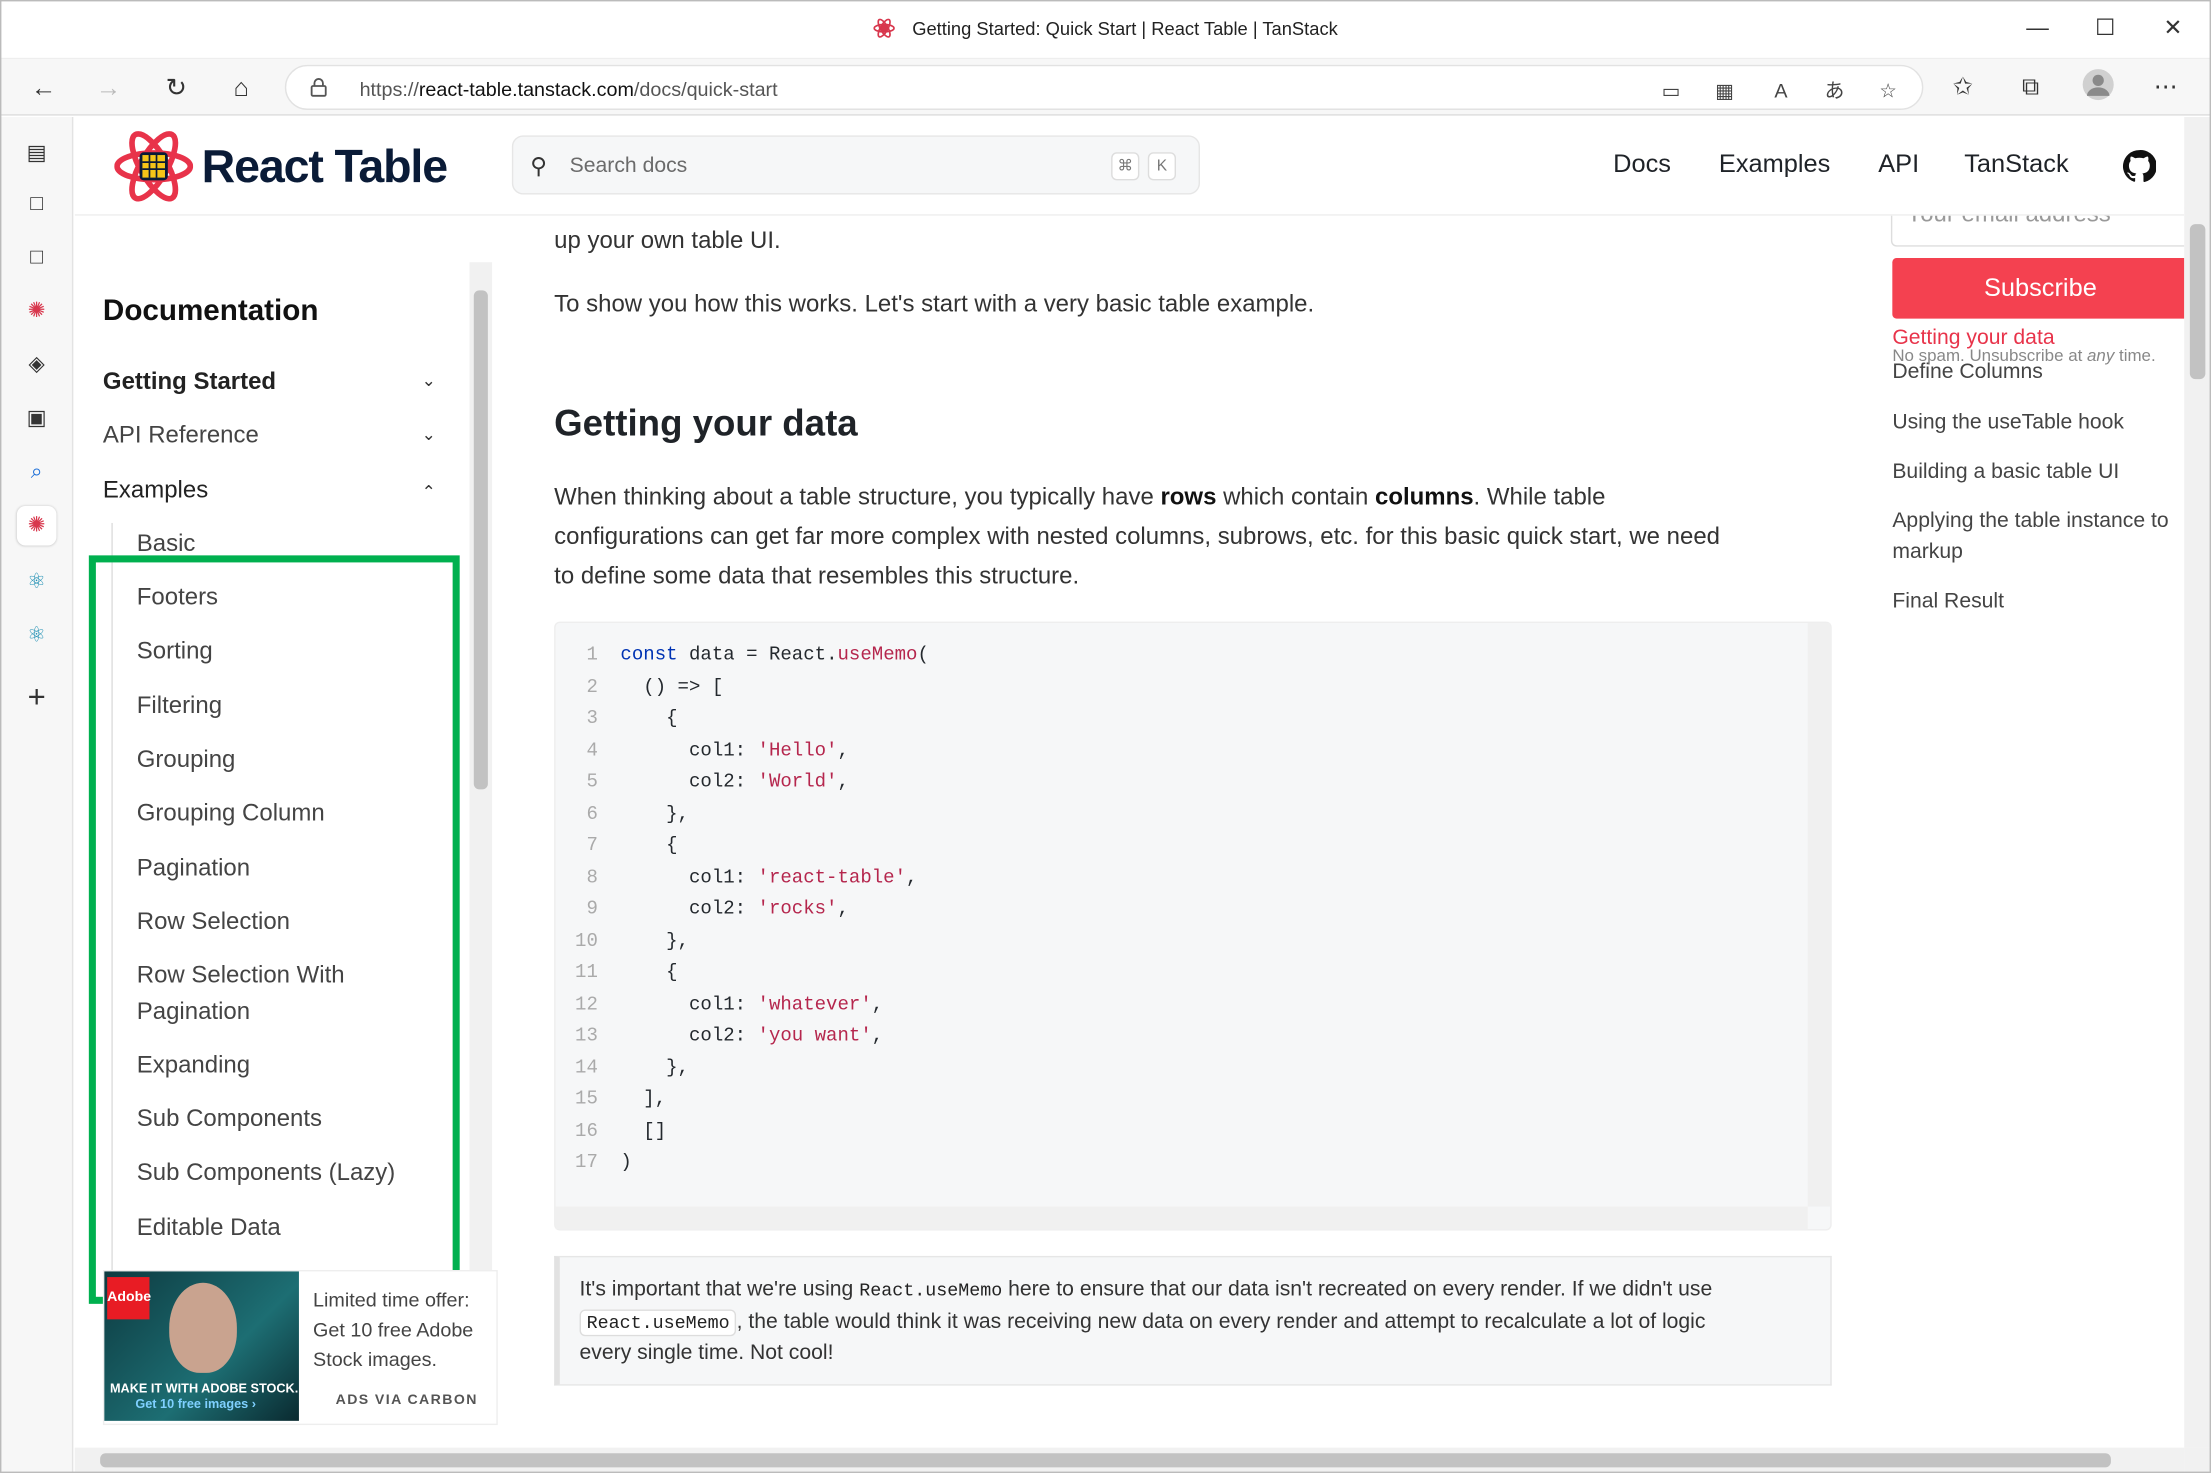 This screenshot has width=2211, height=1473. What do you see at coordinates (36, 471) in the screenshot?
I see `search-tab-icon: ⌕` at bounding box center [36, 471].